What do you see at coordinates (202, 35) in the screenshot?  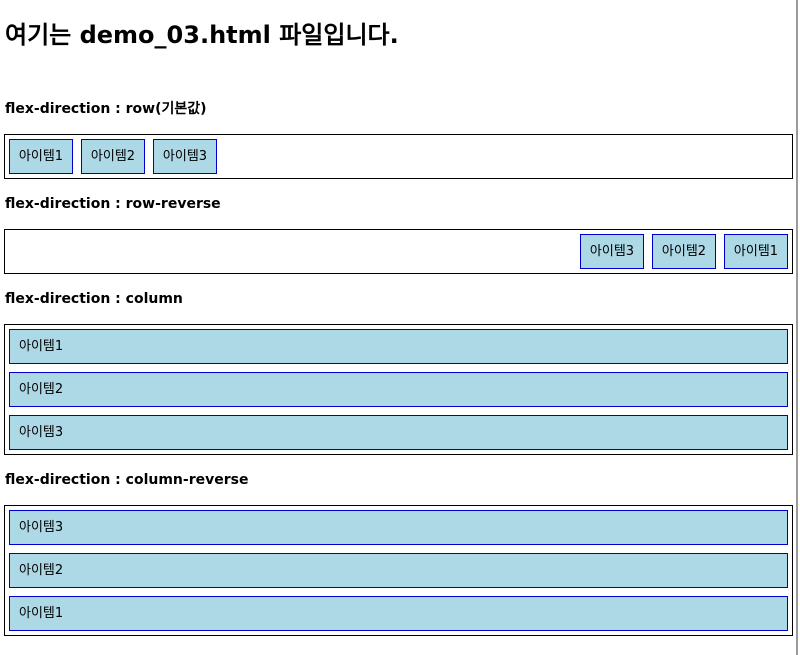 I see `page-heading: 여기는 demo_03.html 파일입니다.` at bounding box center [202, 35].